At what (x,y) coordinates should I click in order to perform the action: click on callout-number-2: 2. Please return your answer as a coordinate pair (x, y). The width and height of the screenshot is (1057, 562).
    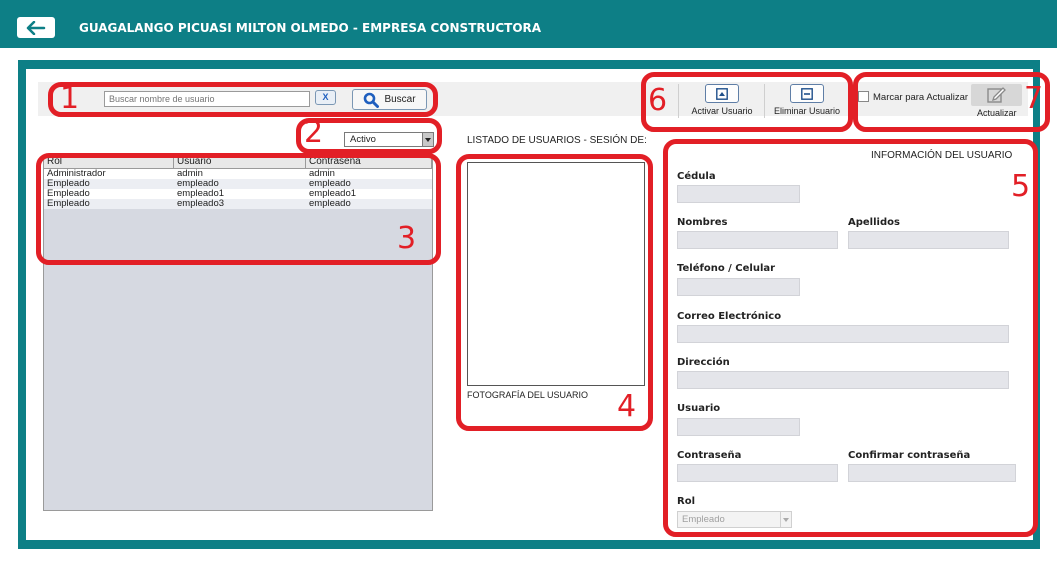
    Looking at the image, I should click on (314, 132).